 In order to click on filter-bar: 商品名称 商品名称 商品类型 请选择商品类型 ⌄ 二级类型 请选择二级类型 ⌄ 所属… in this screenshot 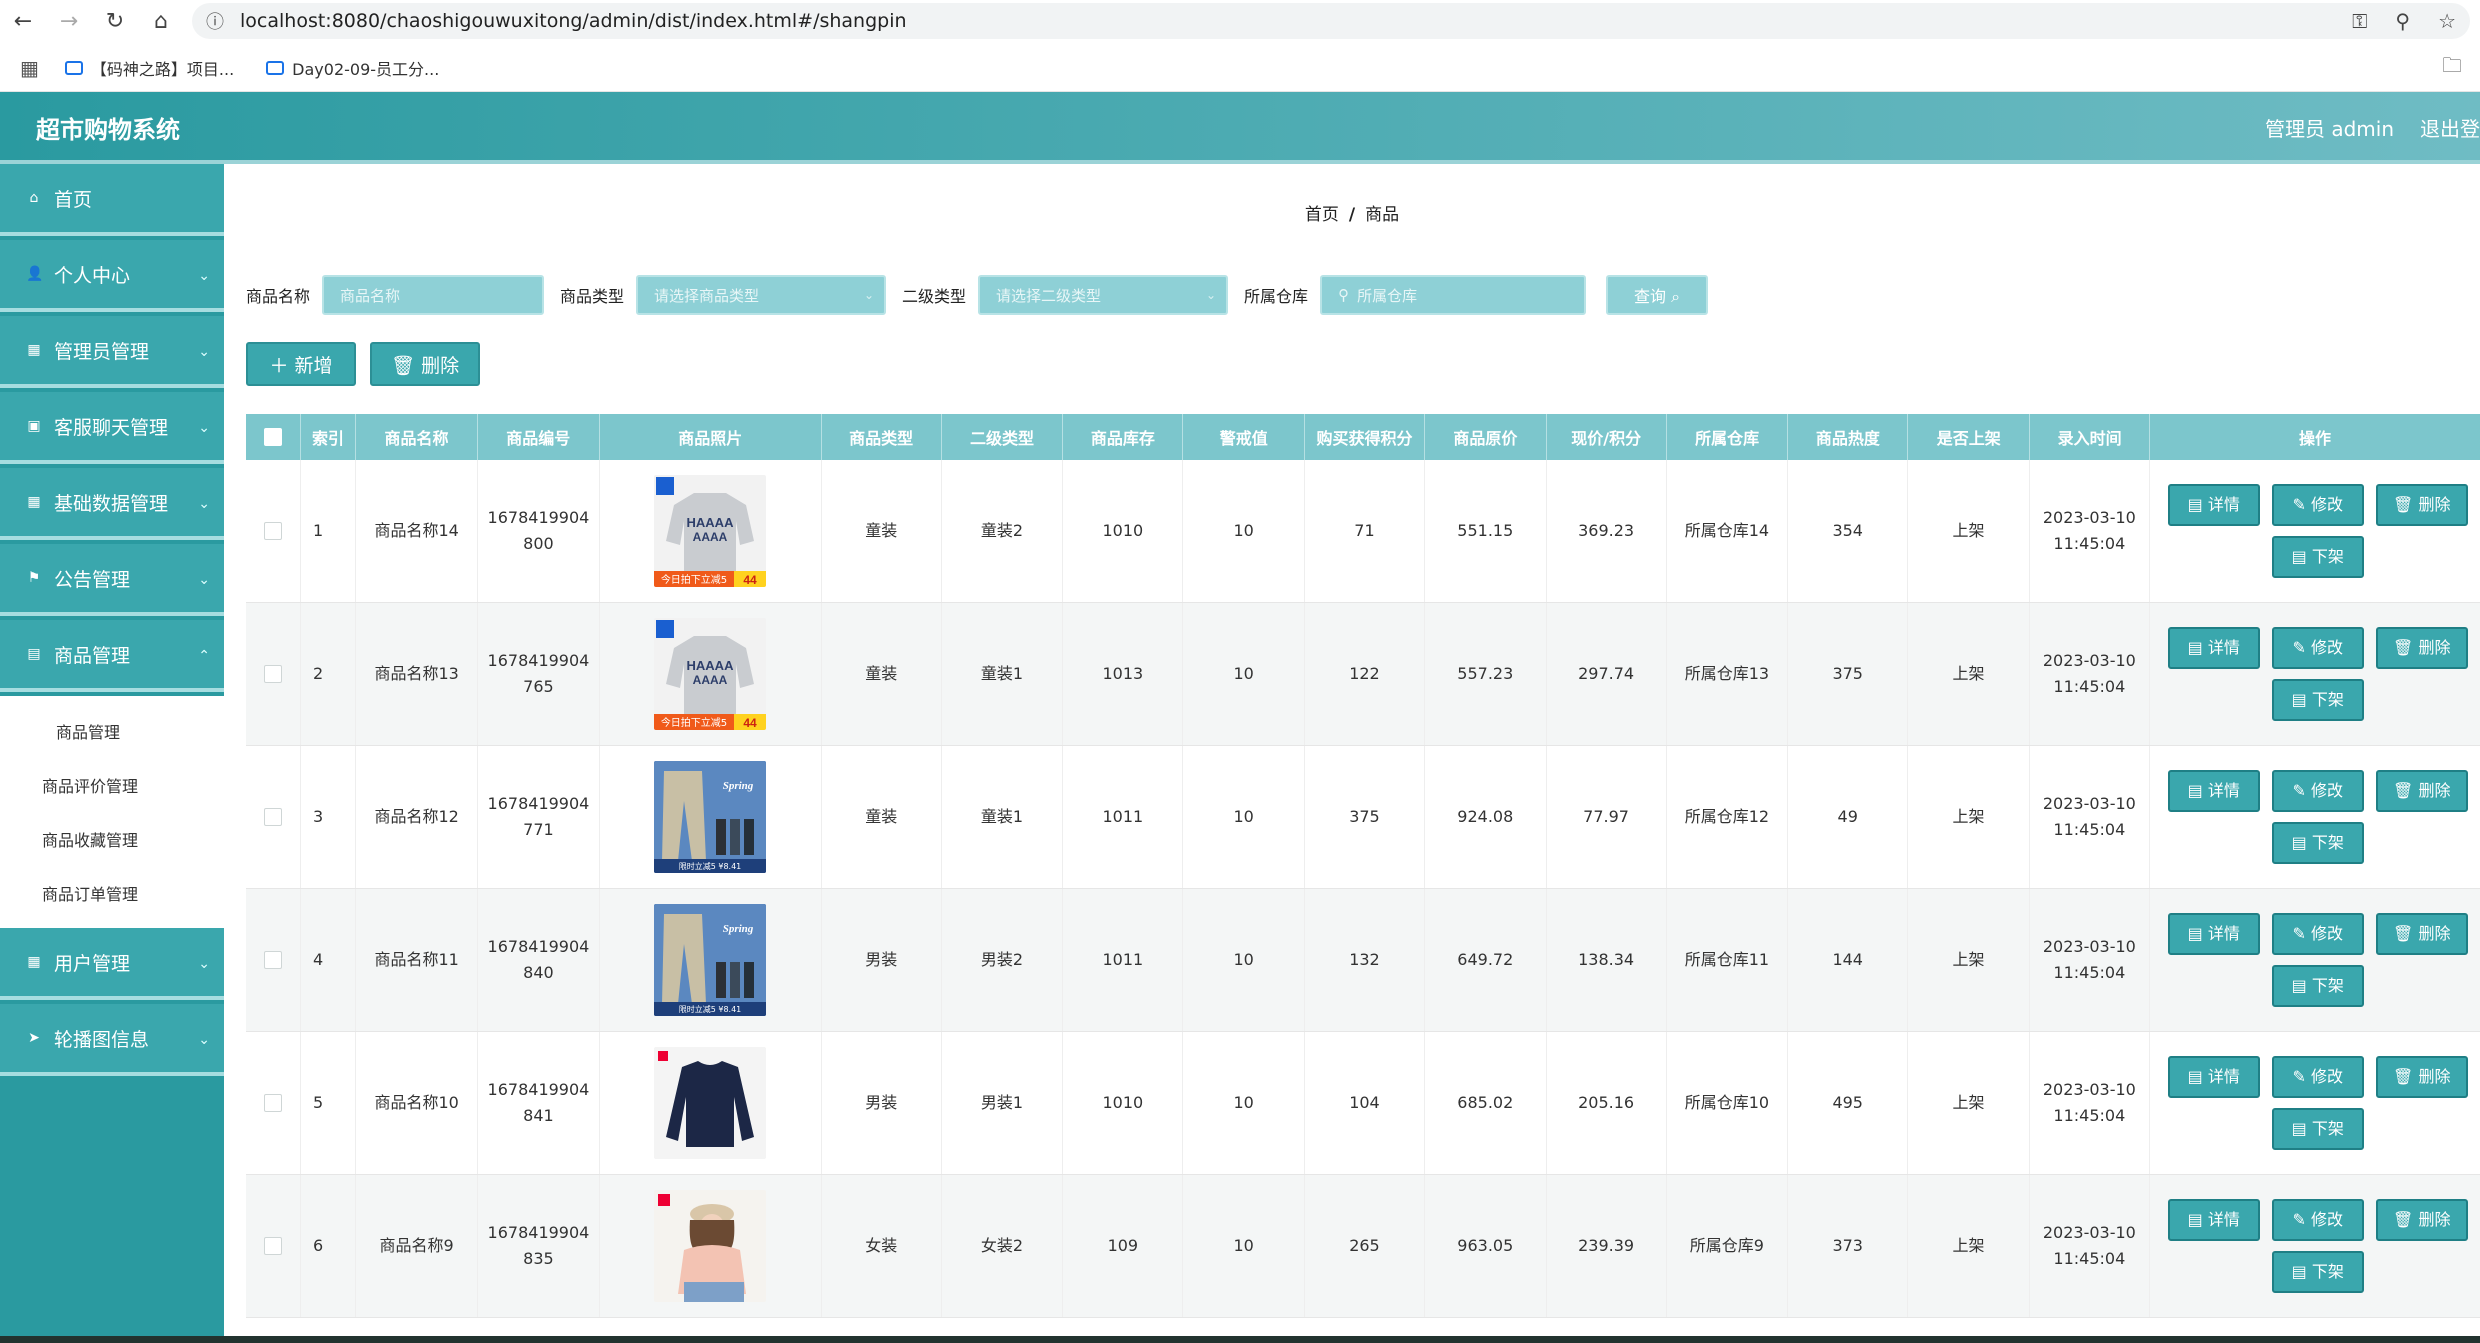, I will do `click(977, 295)`.